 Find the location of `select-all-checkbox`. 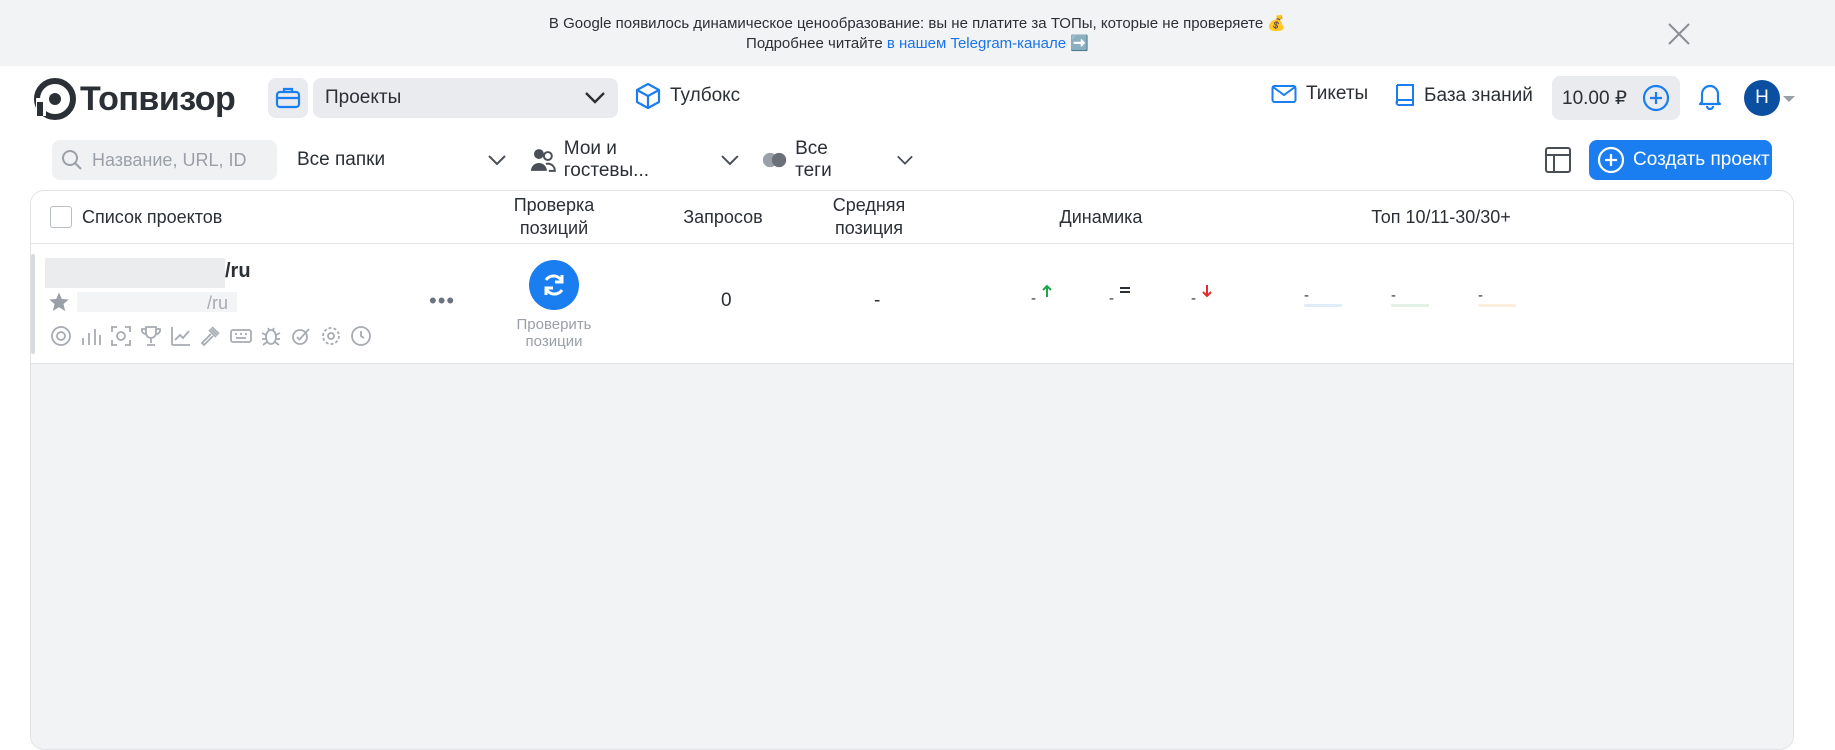

select-all-checkbox is located at coordinates (61, 217).